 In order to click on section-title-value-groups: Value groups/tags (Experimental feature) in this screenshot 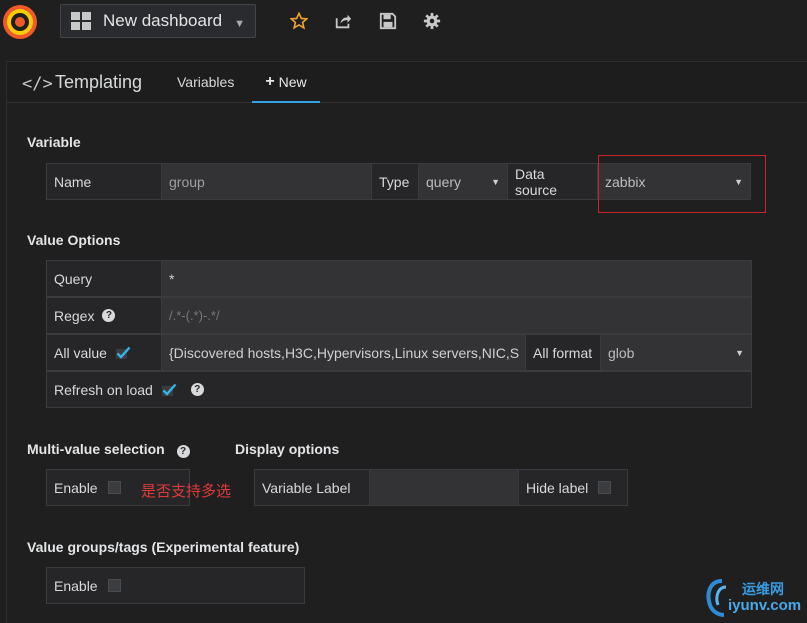, I will do `click(163, 547)`.